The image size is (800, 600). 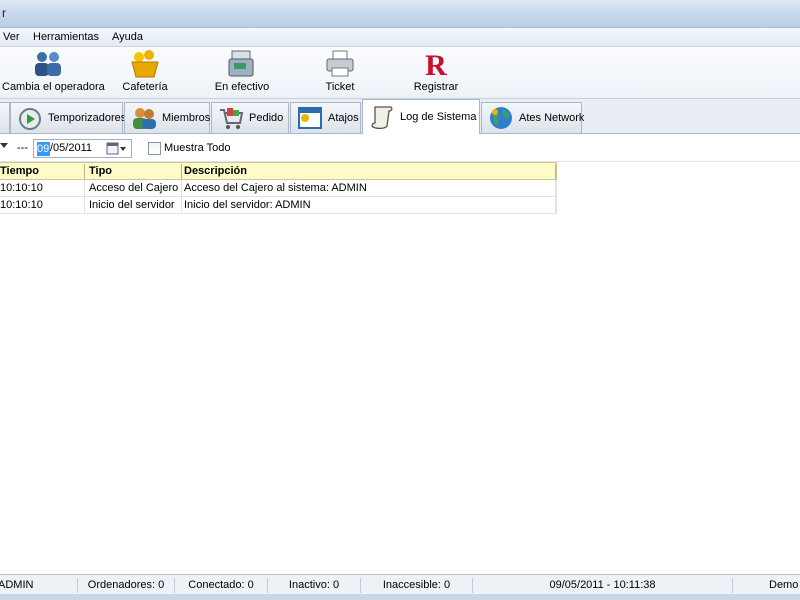 I want to click on tab-label: Log de Sistema, so click(x=438, y=117).